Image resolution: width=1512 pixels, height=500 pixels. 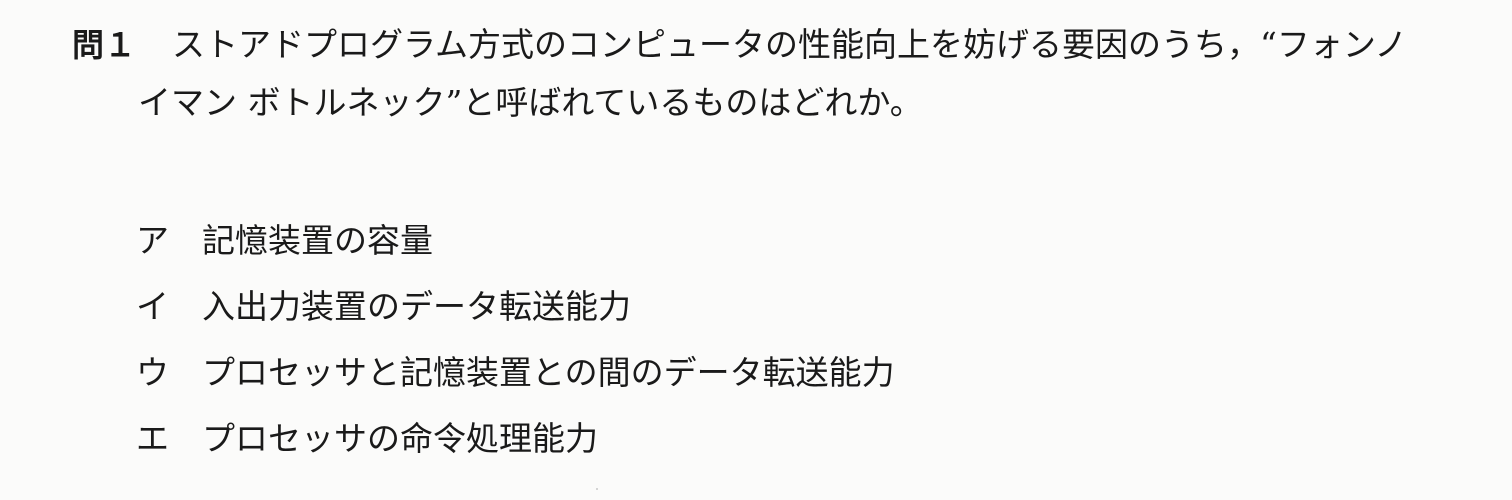 I want to click on choice-label: ウ, so click(x=152, y=372).